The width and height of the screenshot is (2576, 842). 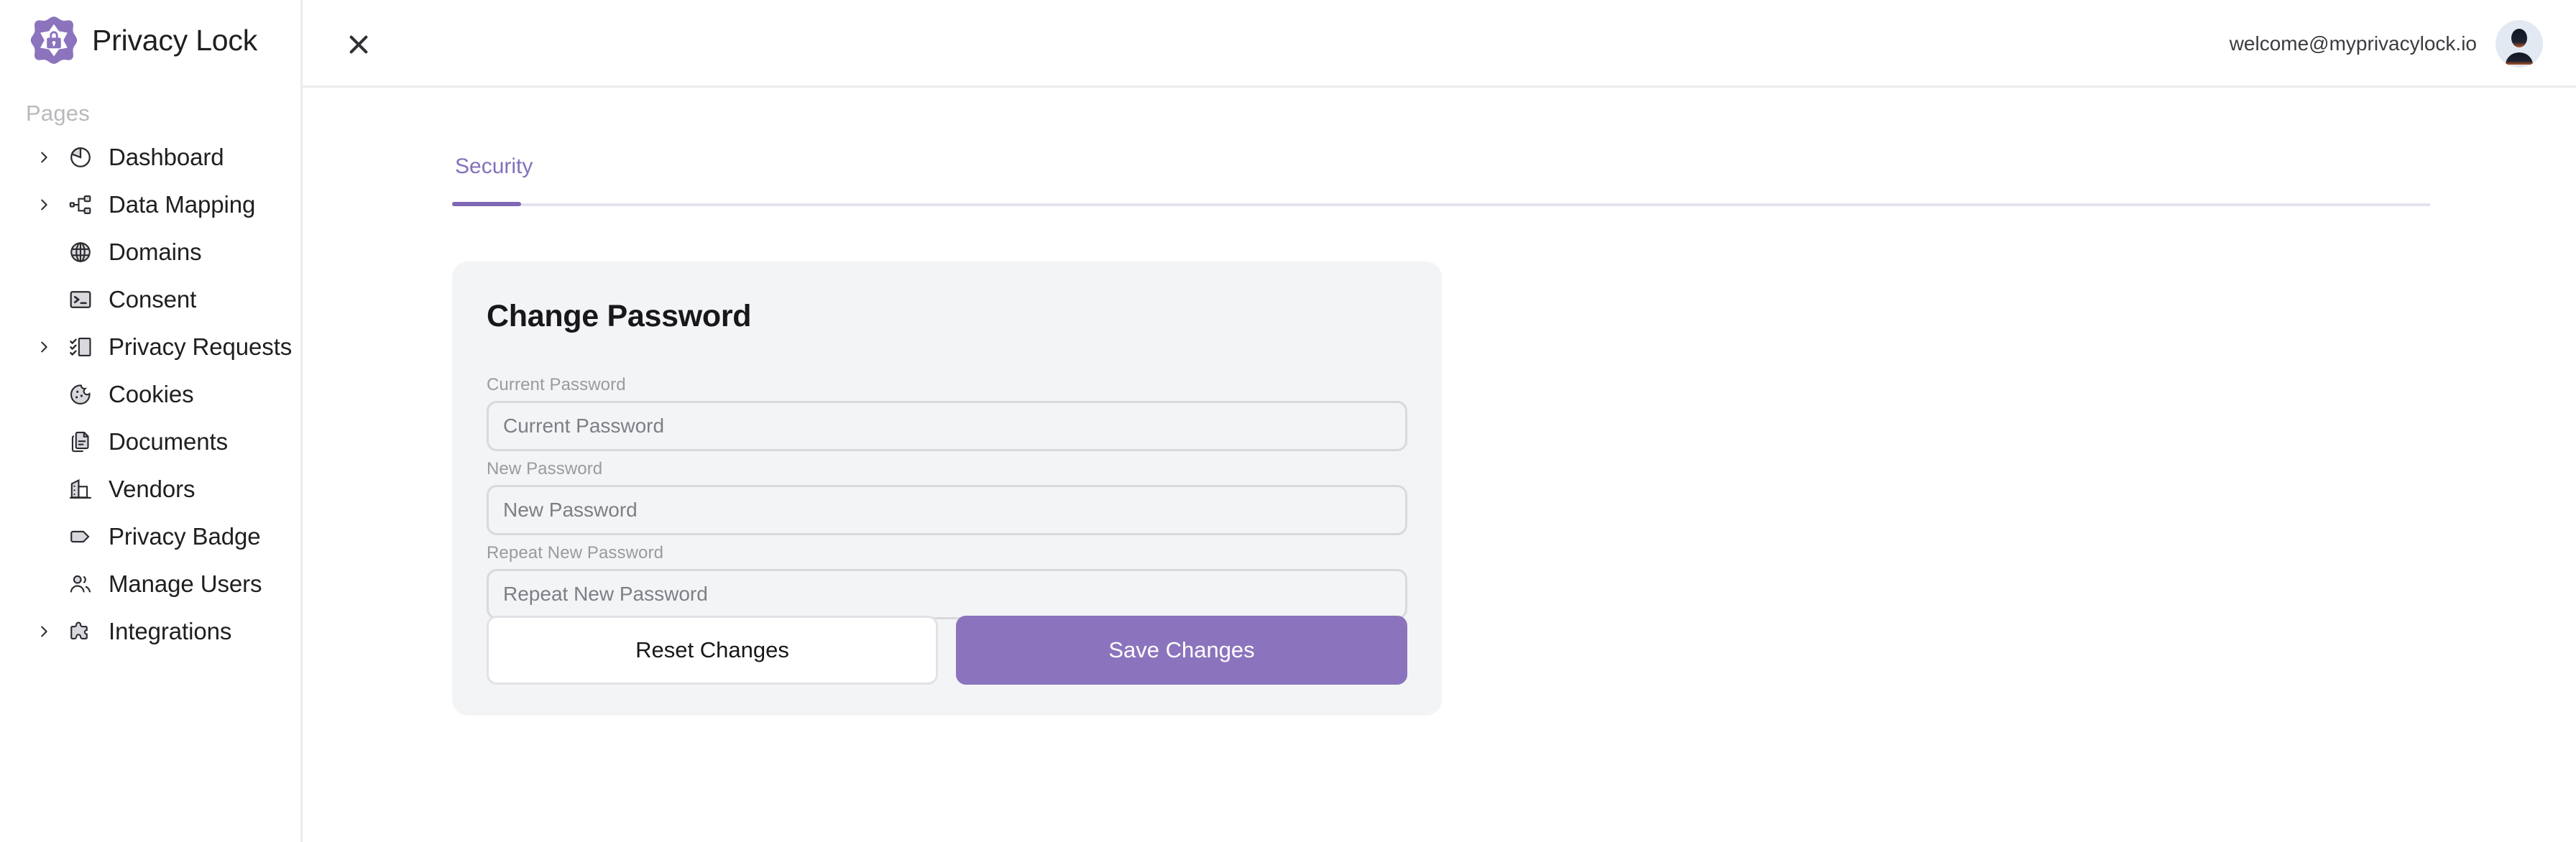 I want to click on checklist-icon, so click(x=80, y=347).